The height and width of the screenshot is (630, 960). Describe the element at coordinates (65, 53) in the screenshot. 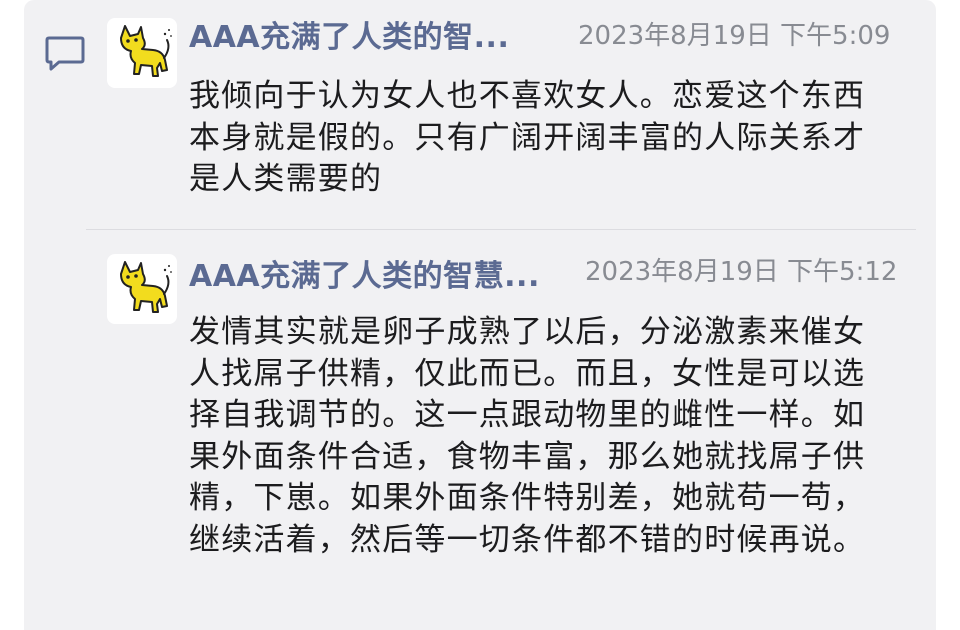

I see `comment-bubble-icon` at that location.